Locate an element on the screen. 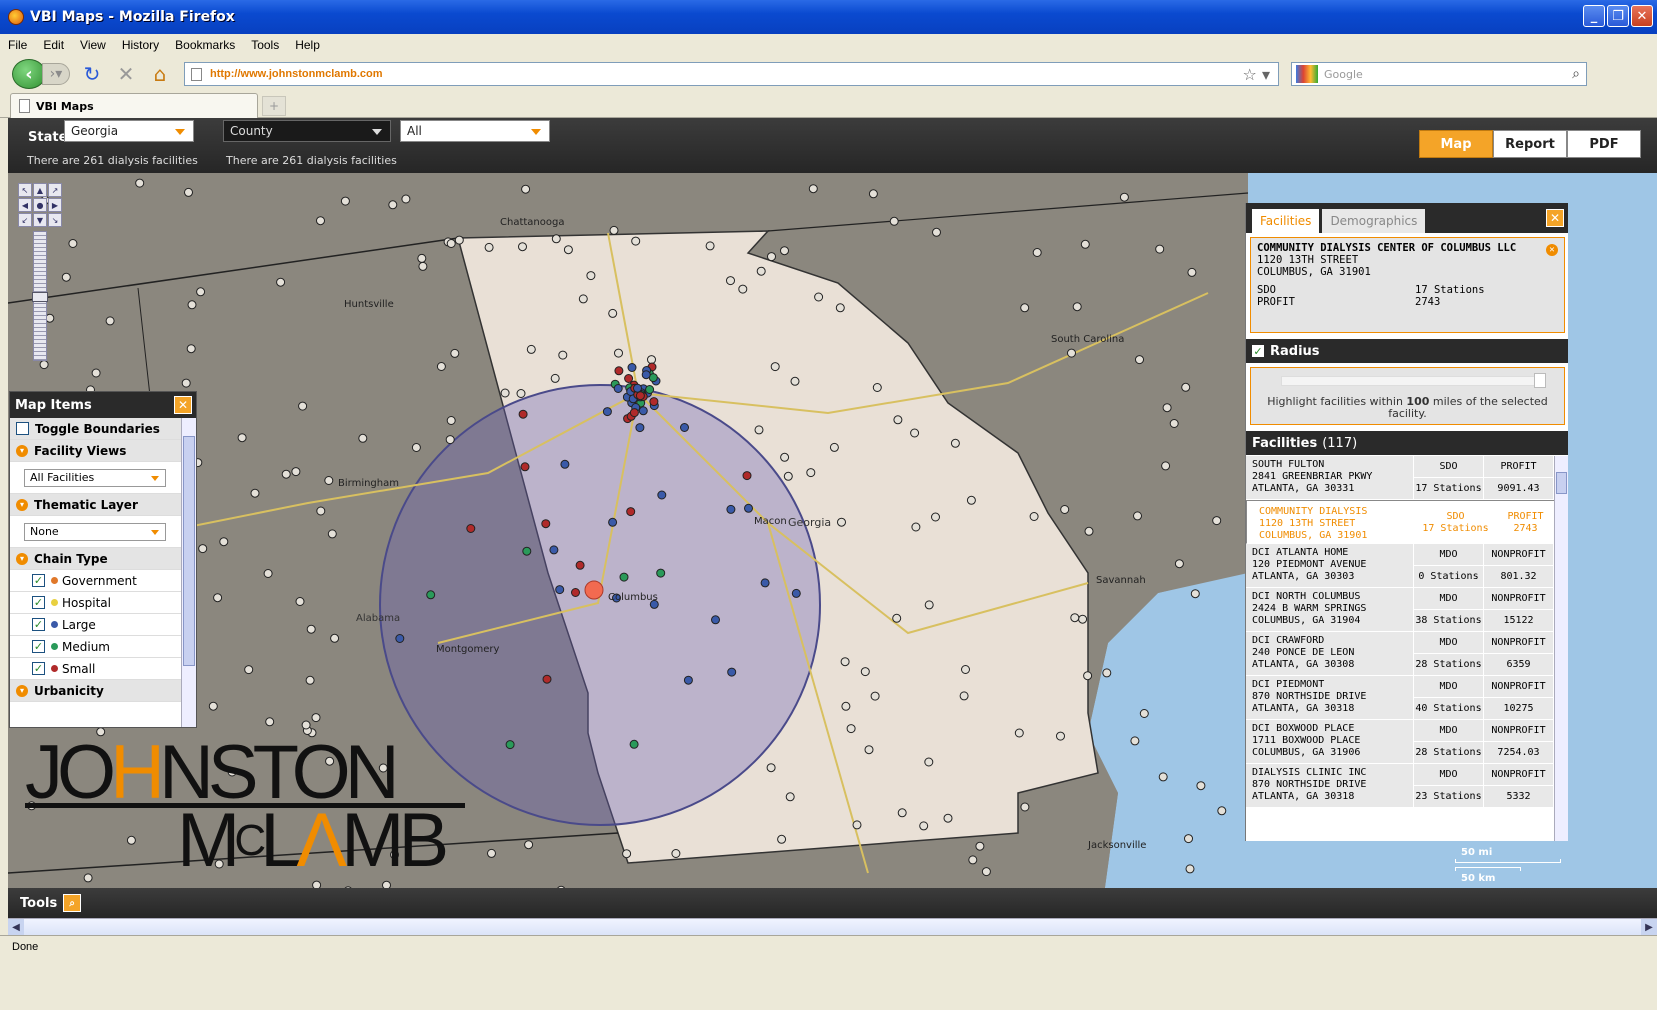 This screenshot has height=1010, width=1657. zoom-slider-knob is located at coordinates (40, 297).